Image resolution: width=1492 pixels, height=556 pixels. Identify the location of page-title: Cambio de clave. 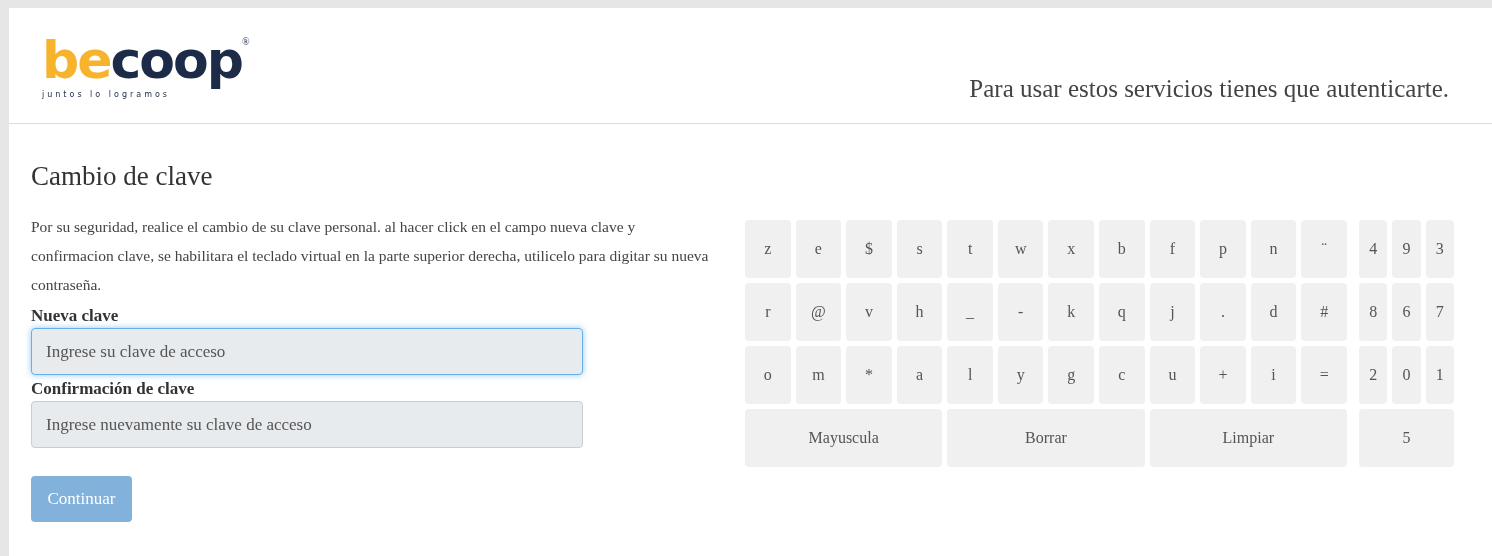
(122, 176).